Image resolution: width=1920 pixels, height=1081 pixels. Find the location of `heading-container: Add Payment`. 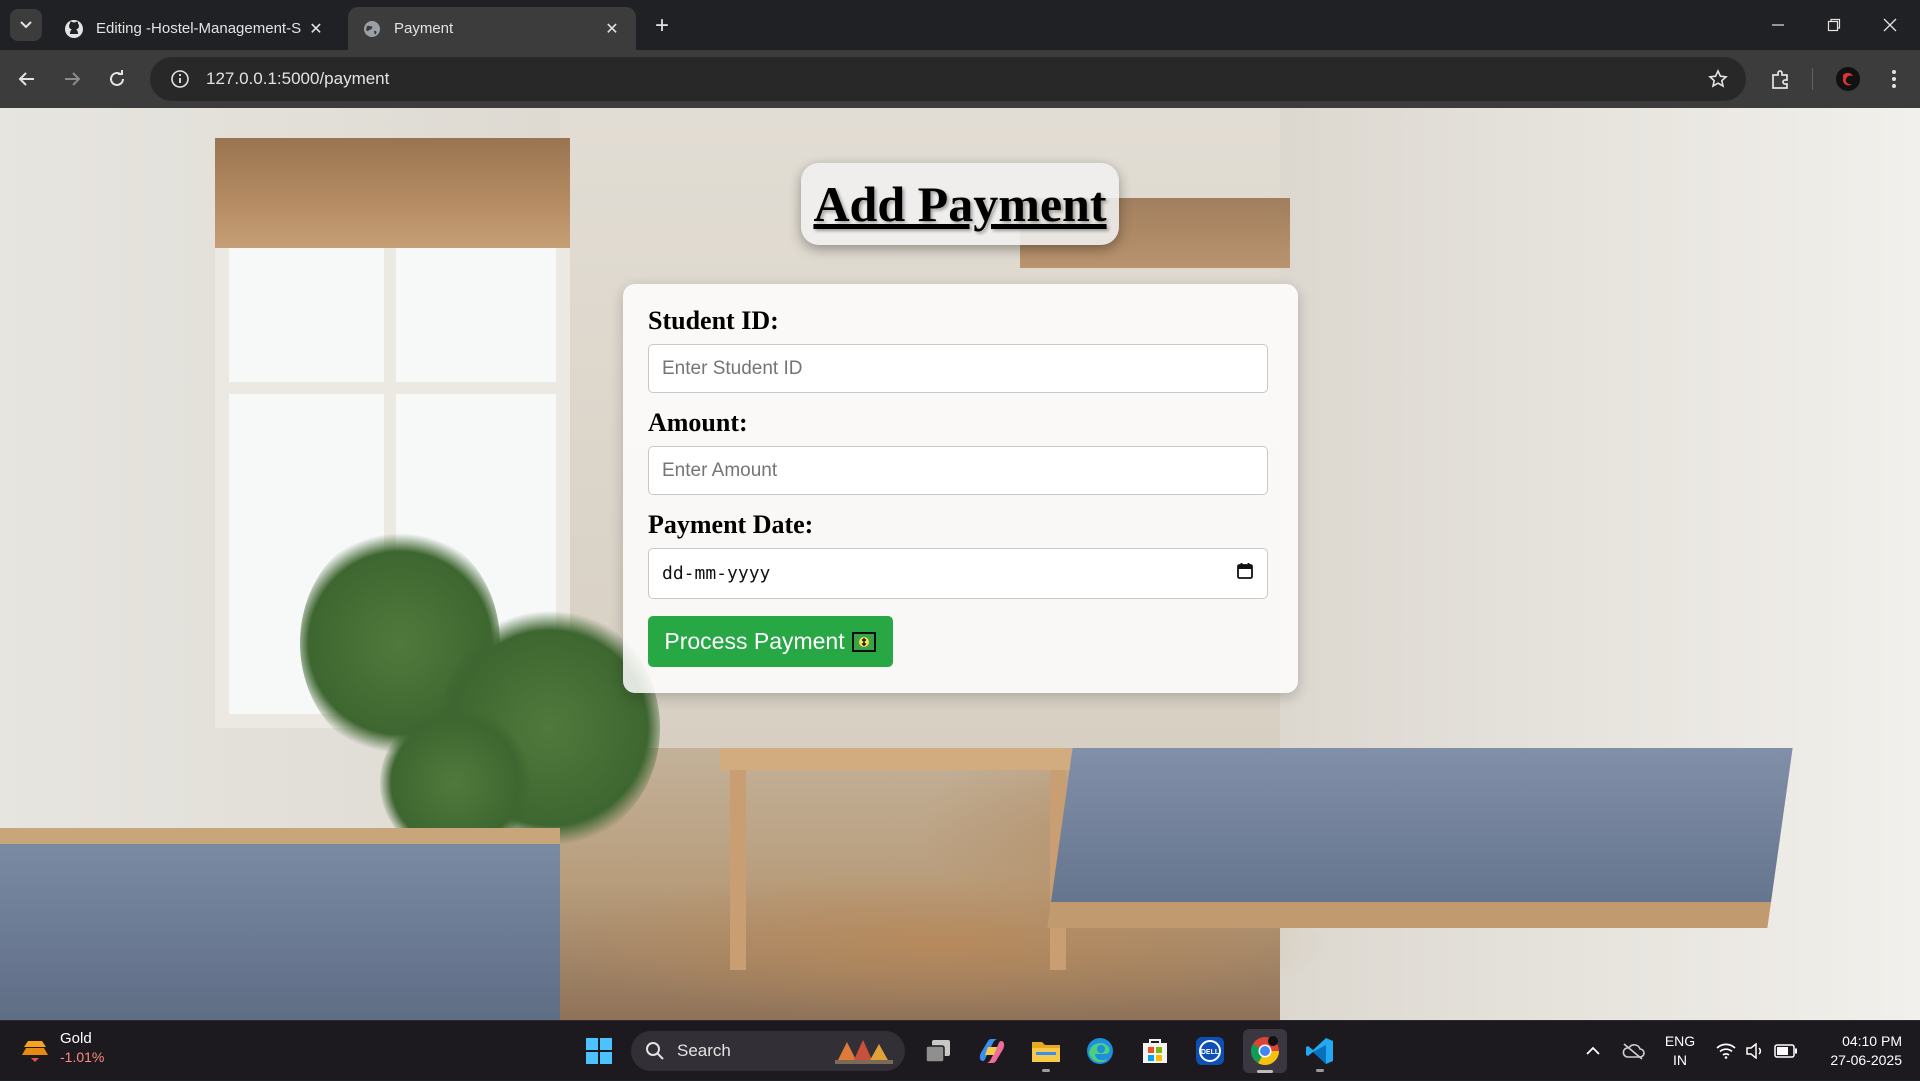

heading-container: Add Payment is located at coordinates (960, 204).